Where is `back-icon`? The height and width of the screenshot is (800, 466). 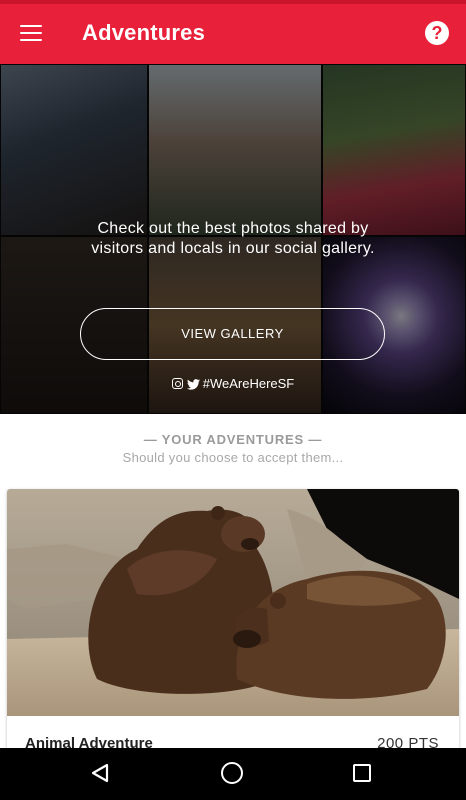 back-icon is located at coordinates (100, 773).